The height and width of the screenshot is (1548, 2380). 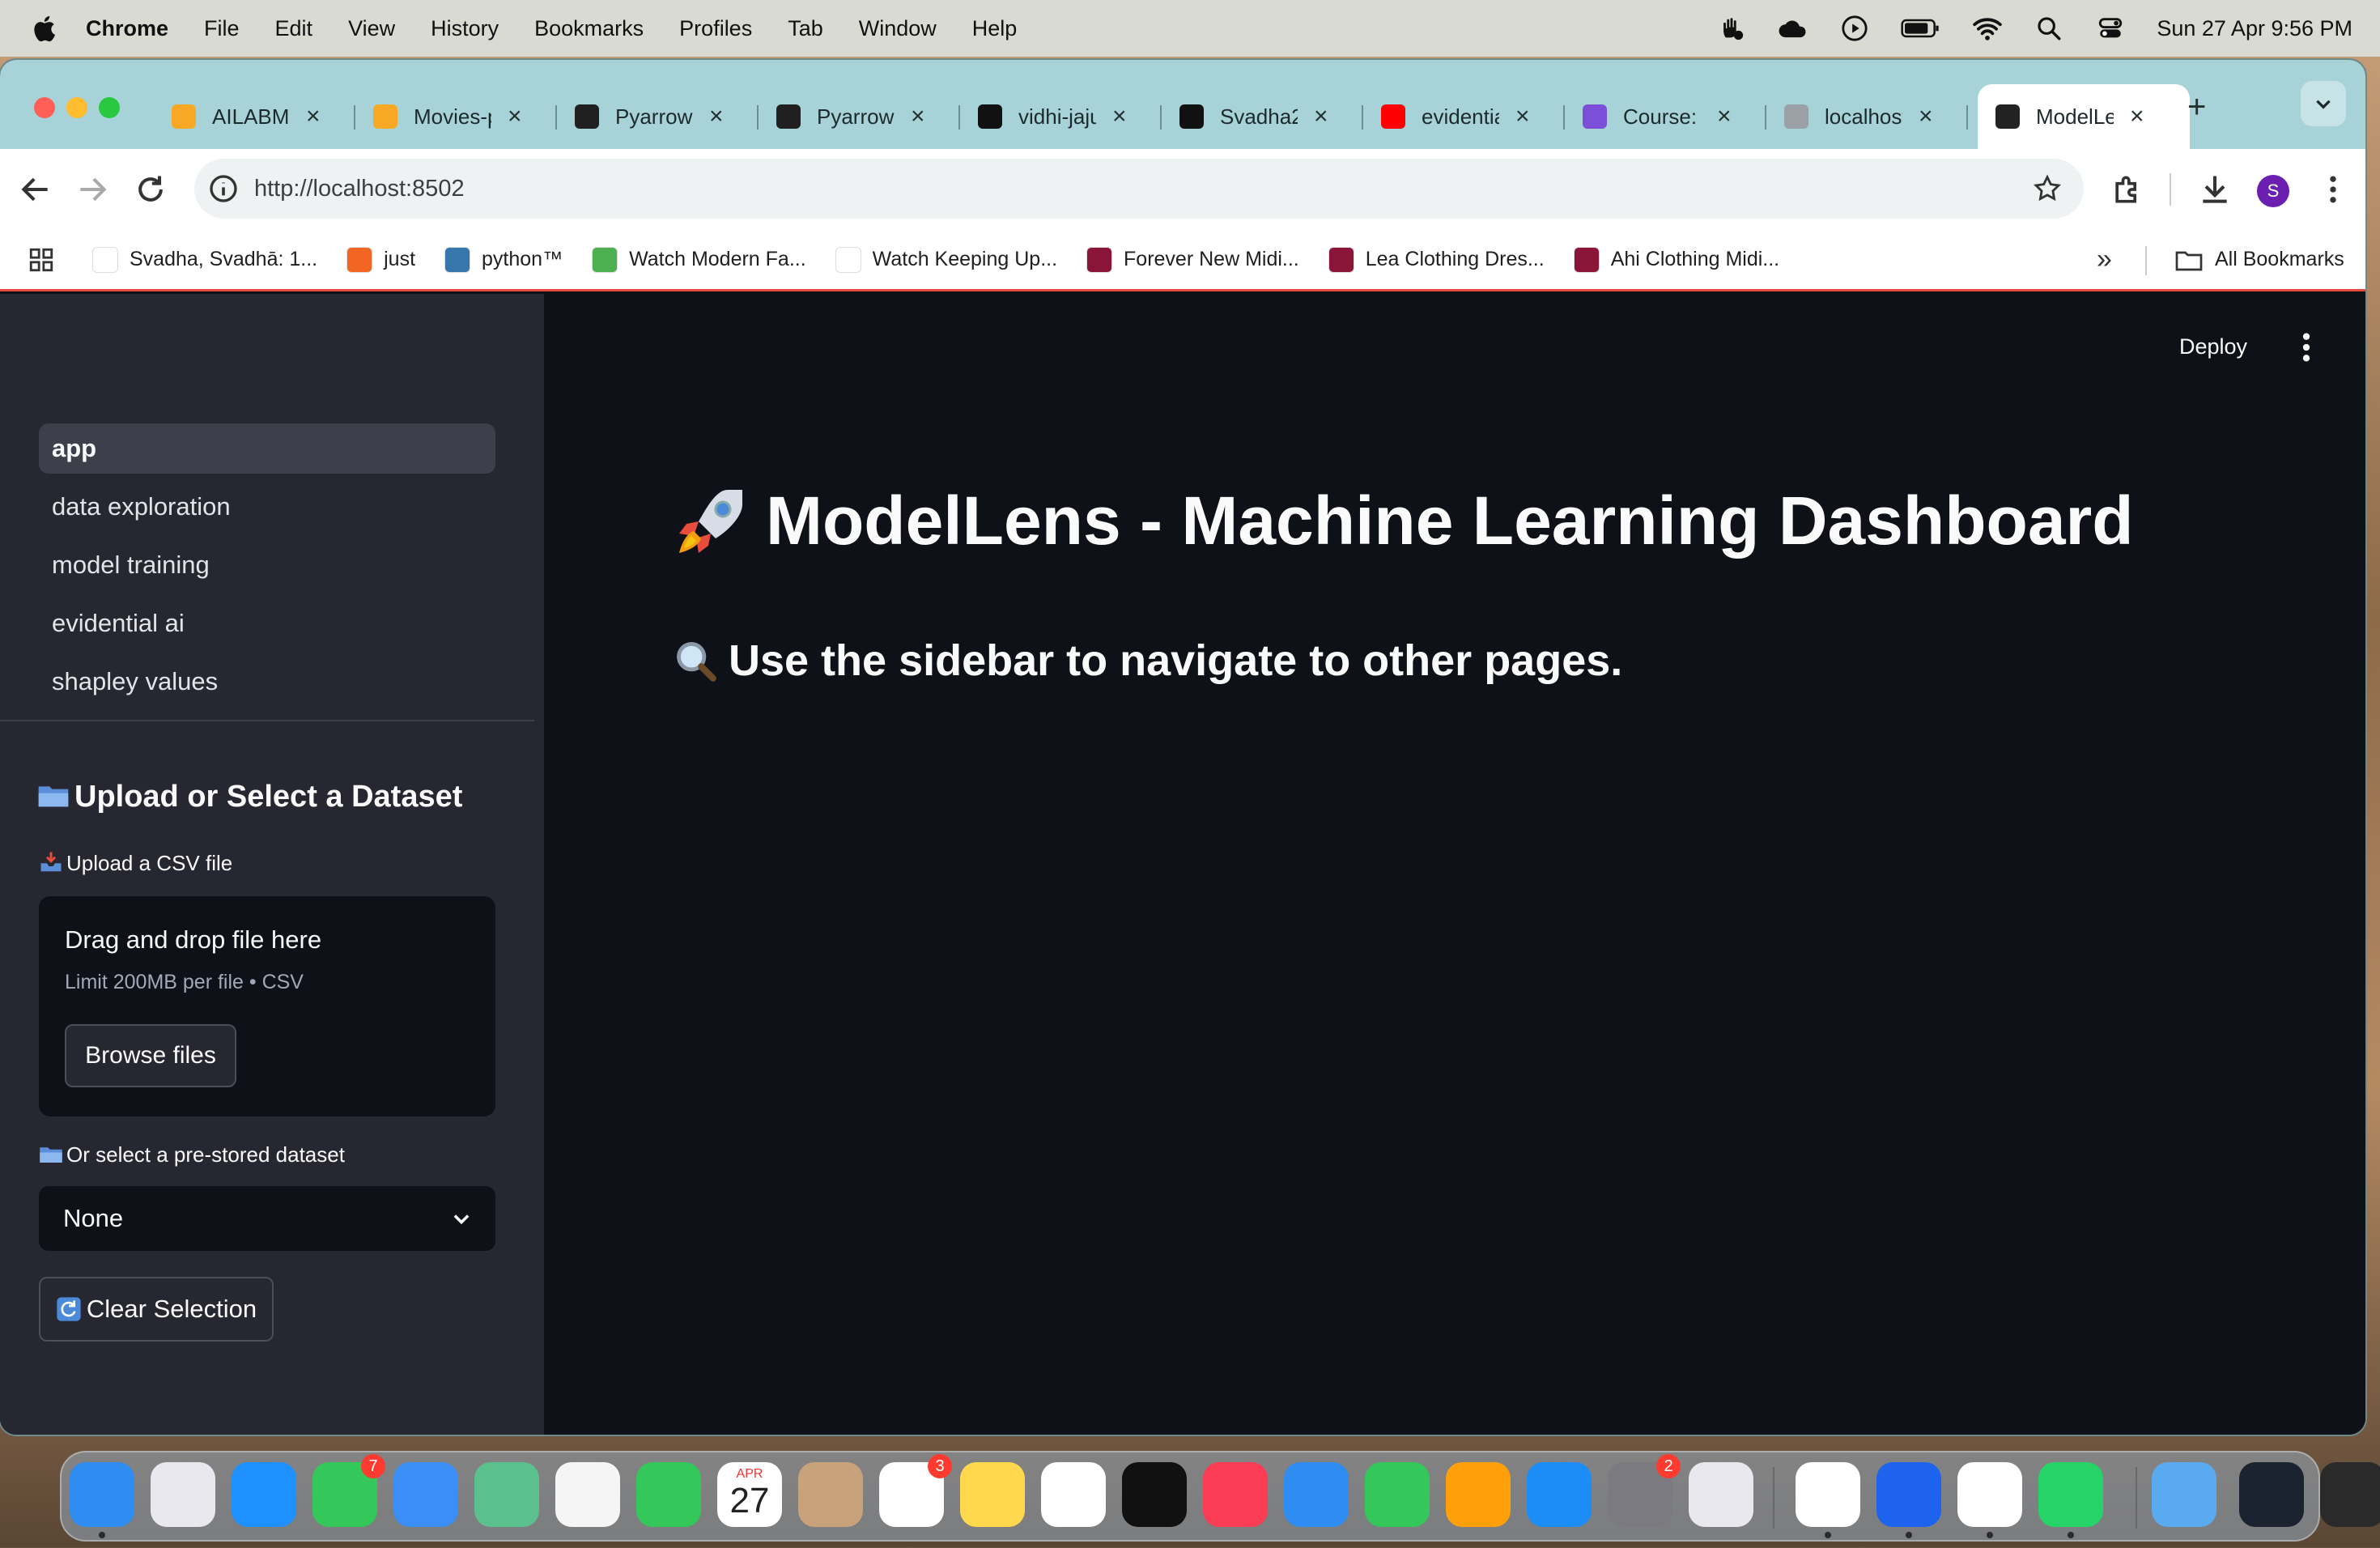 What do you see at coordinates (1855, 29) in the screenshot?
I see `play-circle-icon` at bounding box center [1855, 29].